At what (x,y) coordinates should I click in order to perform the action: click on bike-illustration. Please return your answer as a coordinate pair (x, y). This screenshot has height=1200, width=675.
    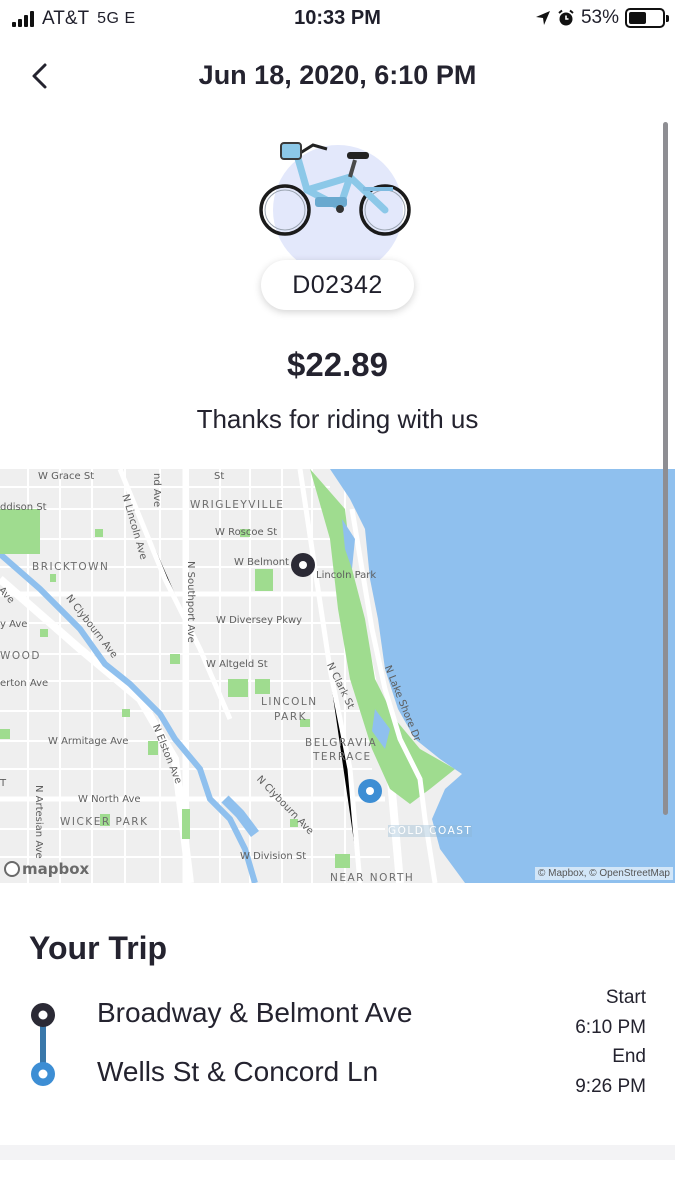
    Looking at the image, I should click on (337, 205).